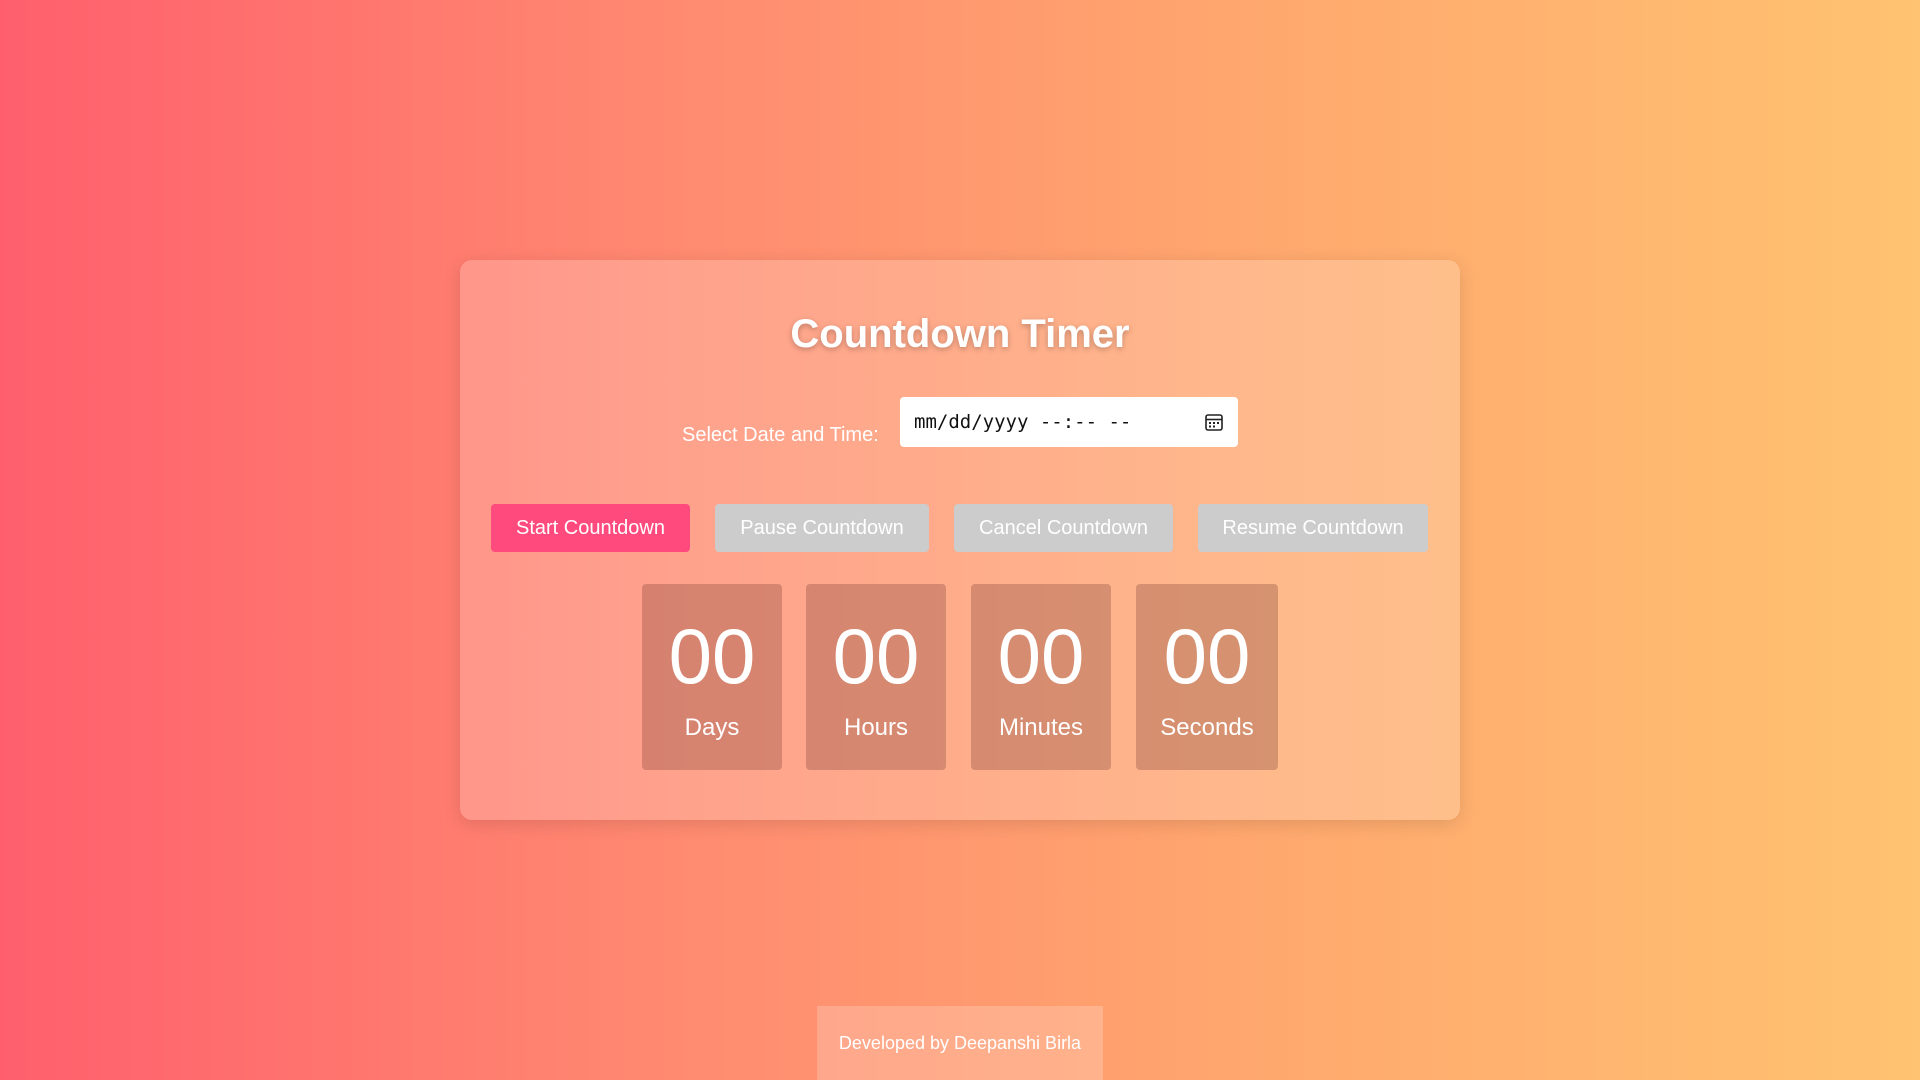 Image resolution: width=1920 pixels, height=1080 pixels. What do you see at coordinates (822, 528) in the screenshot?
I see `pause-countdown-button: Pause Countdown` at bounding box center [822, 528].